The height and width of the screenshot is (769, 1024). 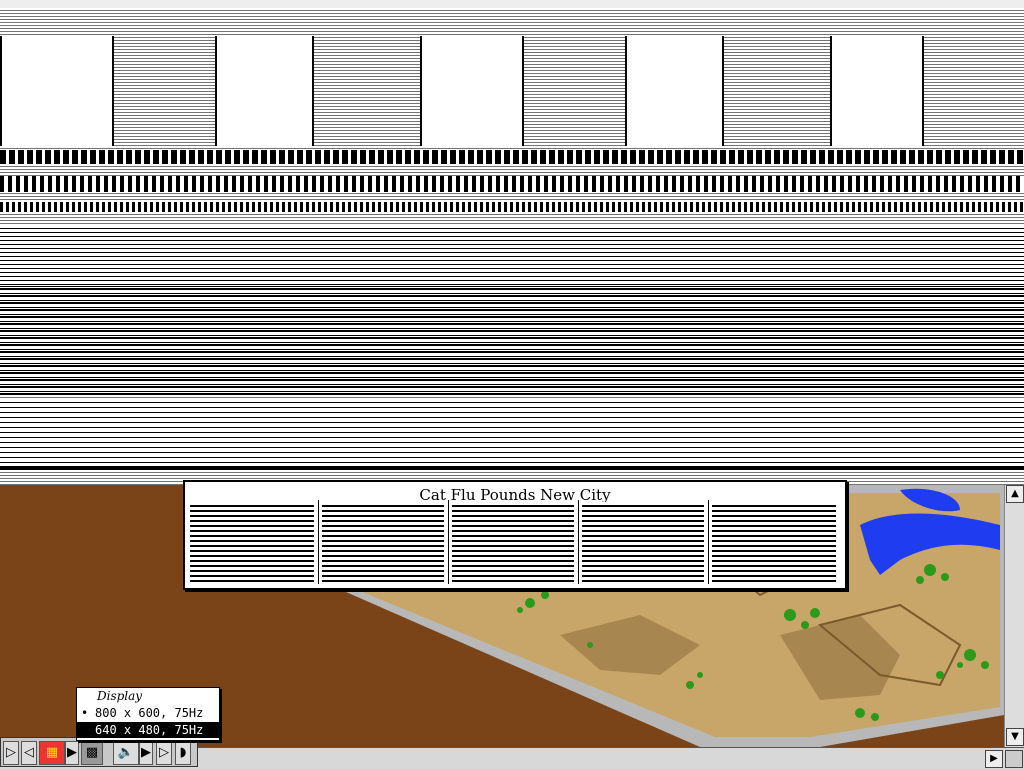 What do you see at coordinates (183, 753) in the screenshot?
I see `tab-end-icon: ◗` at bounding box center [183, 753].